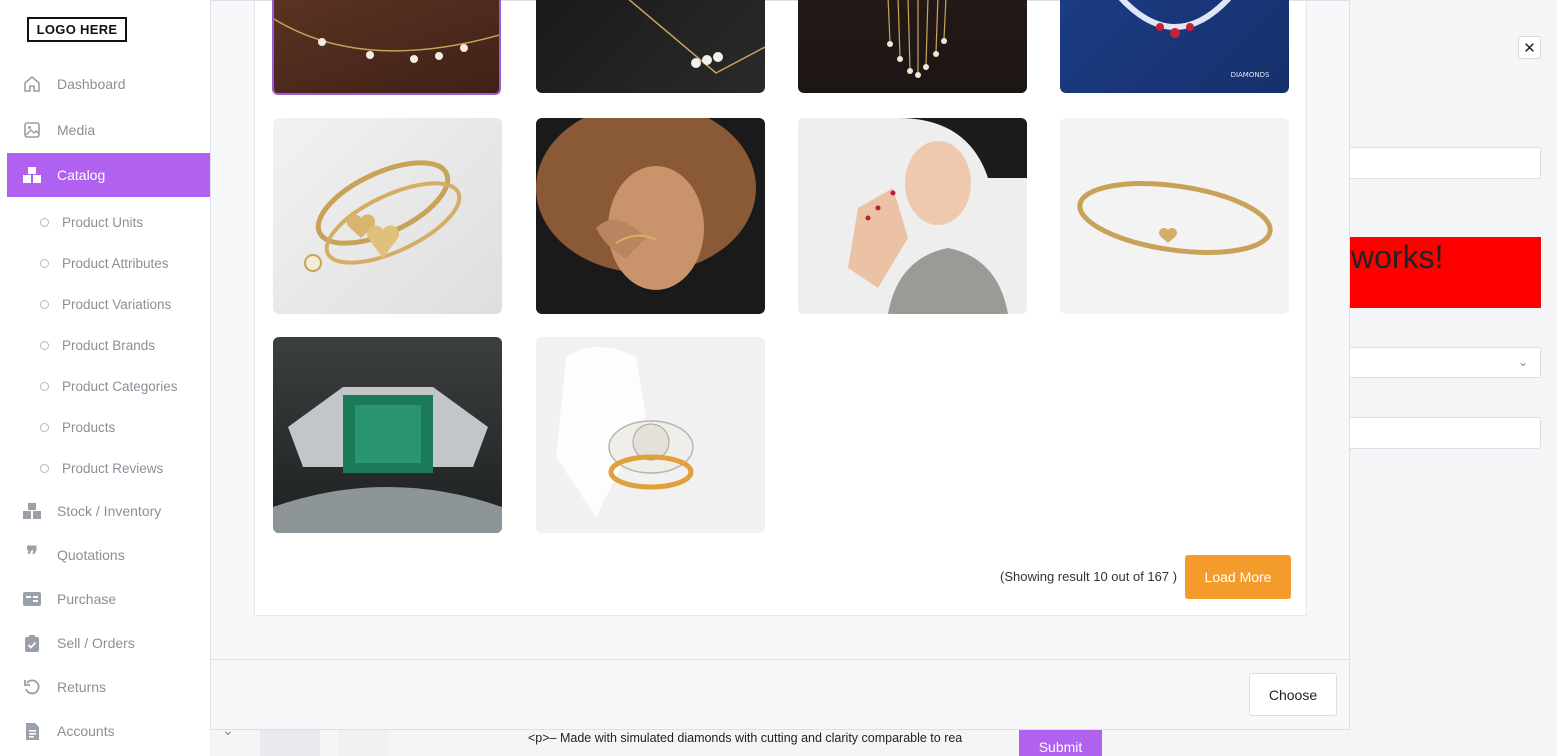 Image resolution: width=1557 pixels, height=756 pixels. Describe the element at coordinates (32, 84) in the screenshot. I see `home-icon` at that location.